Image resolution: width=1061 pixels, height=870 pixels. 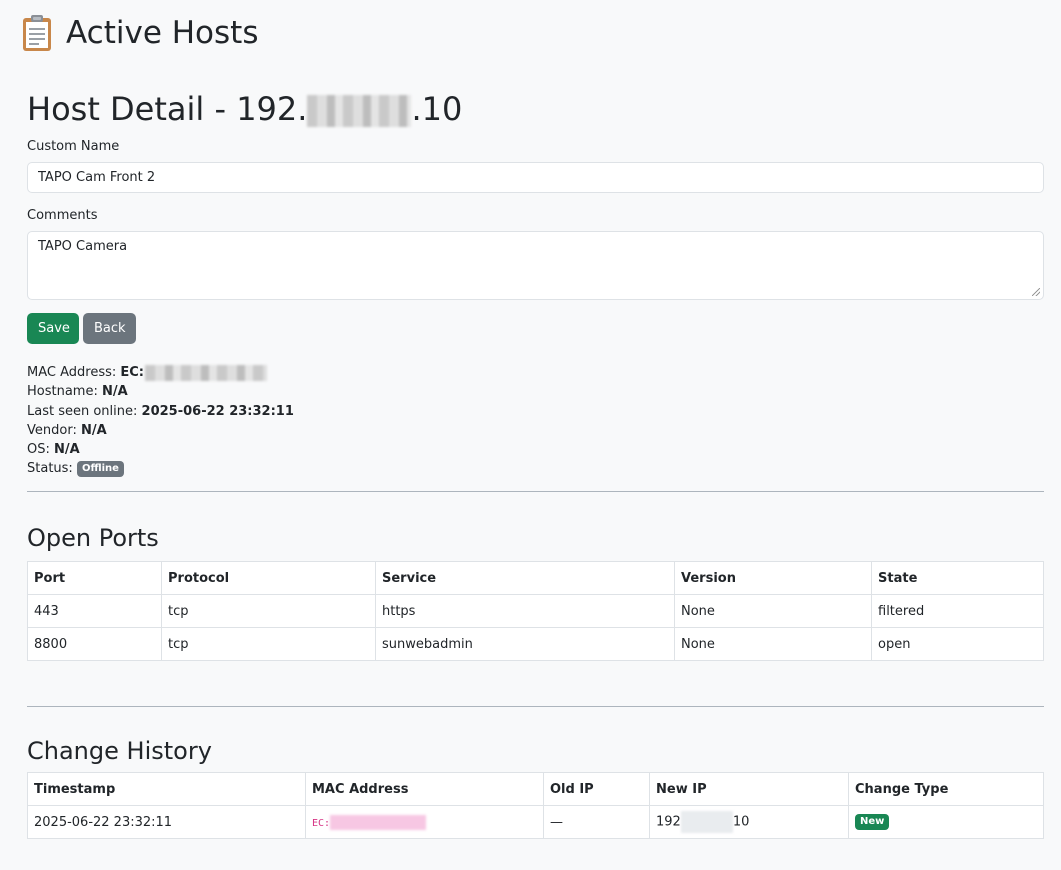 I want to click on service-cell: sunwebadmin, so click(x=525, y=644).